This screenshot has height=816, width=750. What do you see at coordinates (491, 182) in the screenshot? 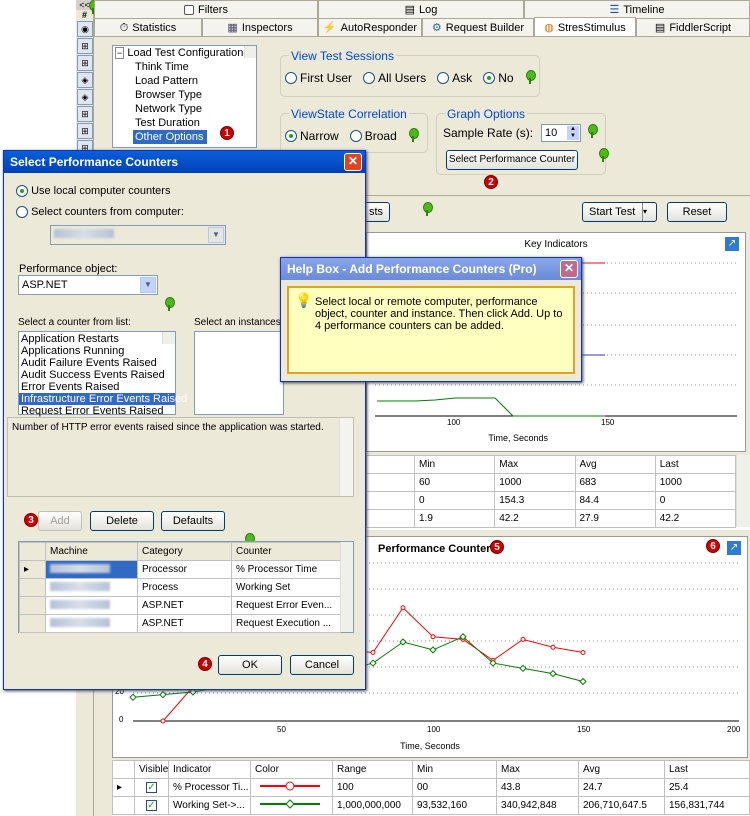
I see `badge-2: 2` at bounding box center [491, 182].